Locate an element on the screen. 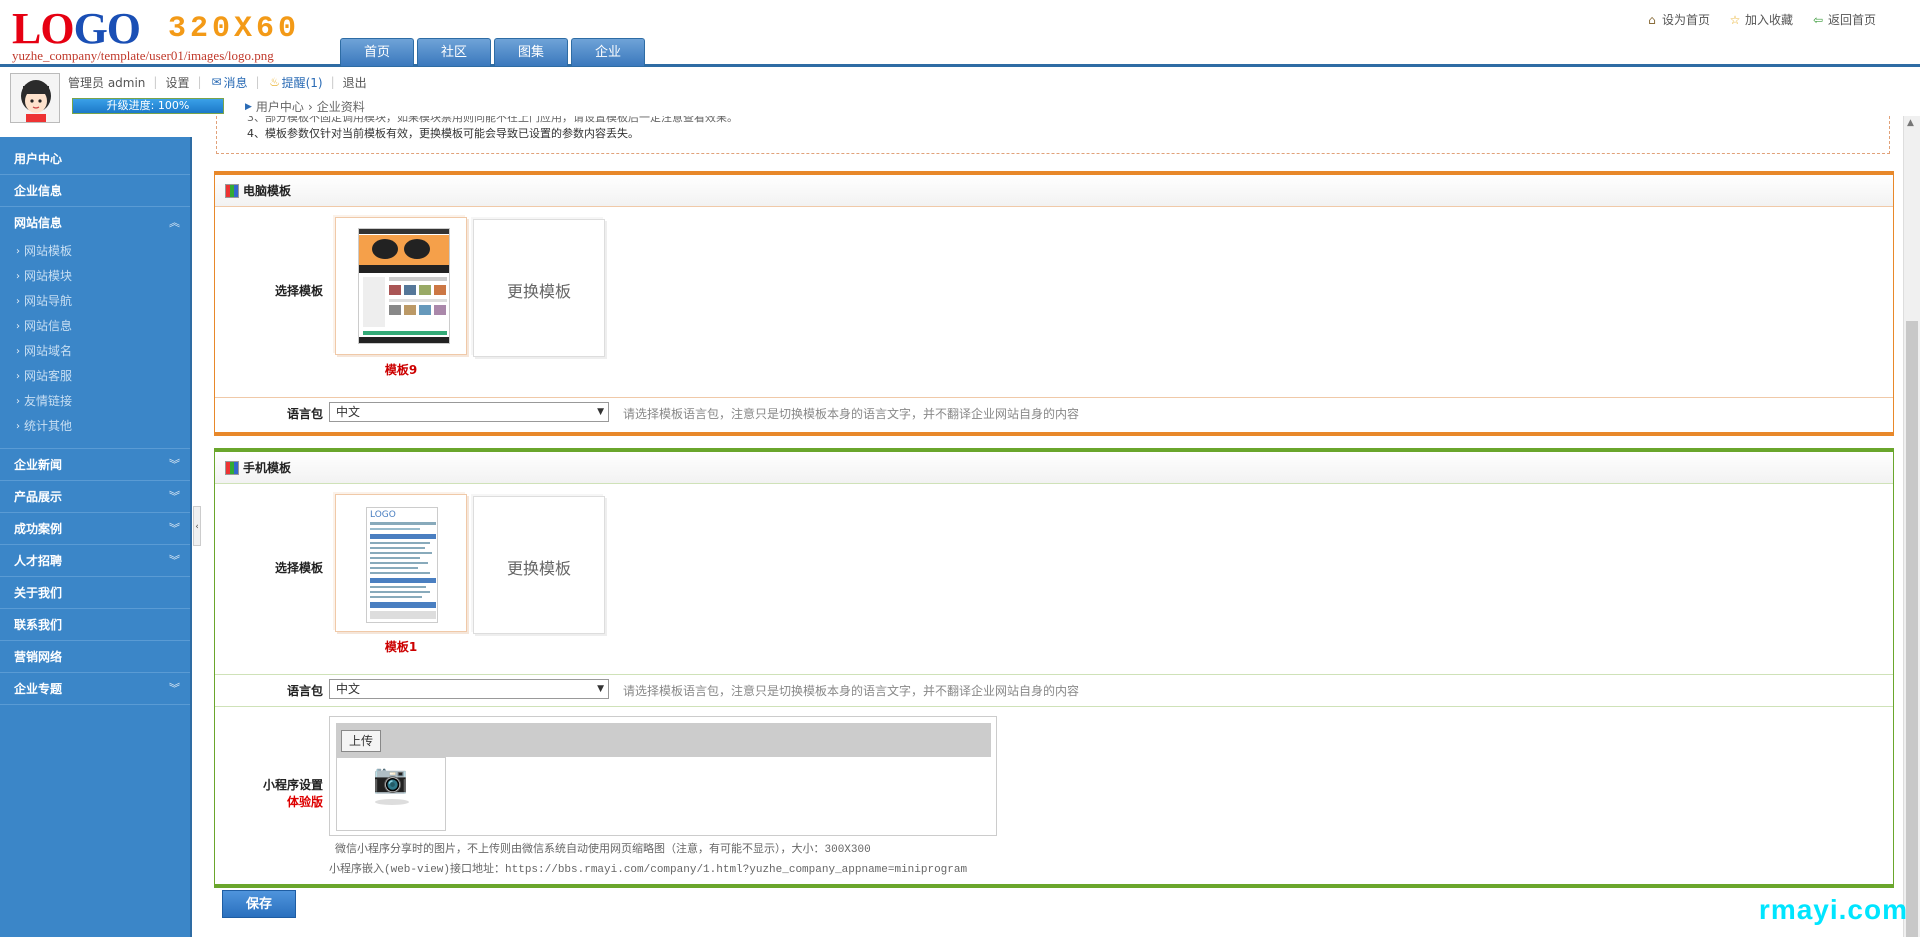 The width and height of the screenshot is (1920, 937). sidebar-item-site-nav: 网站导航 is located at coordinates (95, 301).